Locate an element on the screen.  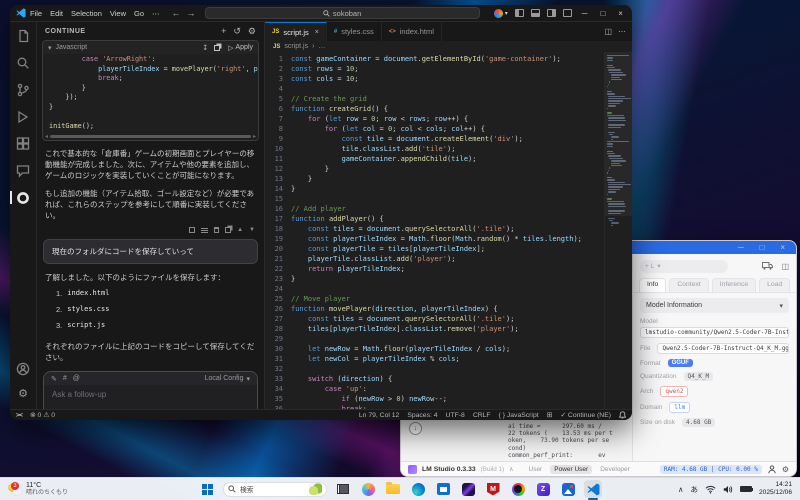
ime-indicator: あ is located at coordinates (694, 489).